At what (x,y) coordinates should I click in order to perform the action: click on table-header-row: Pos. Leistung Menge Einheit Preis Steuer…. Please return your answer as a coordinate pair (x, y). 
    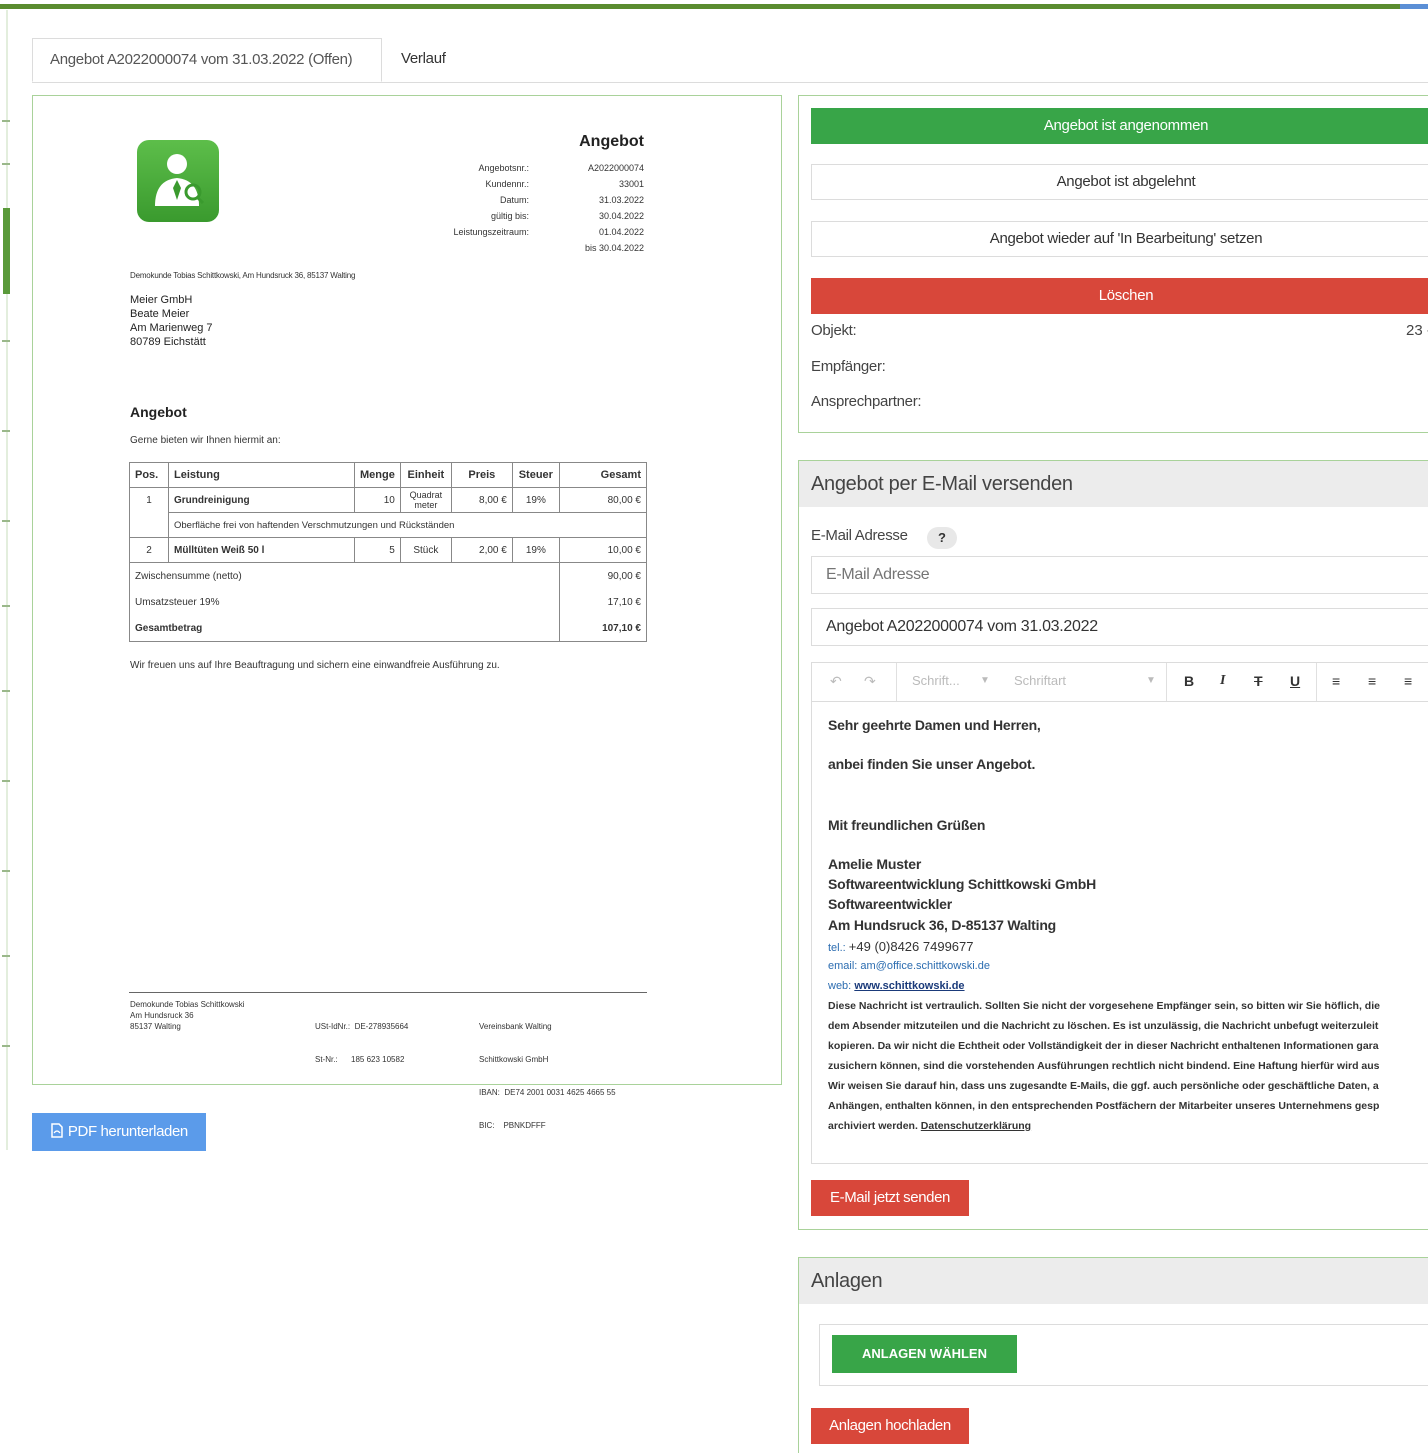
    Looking at the image, I should click on (388, 475).